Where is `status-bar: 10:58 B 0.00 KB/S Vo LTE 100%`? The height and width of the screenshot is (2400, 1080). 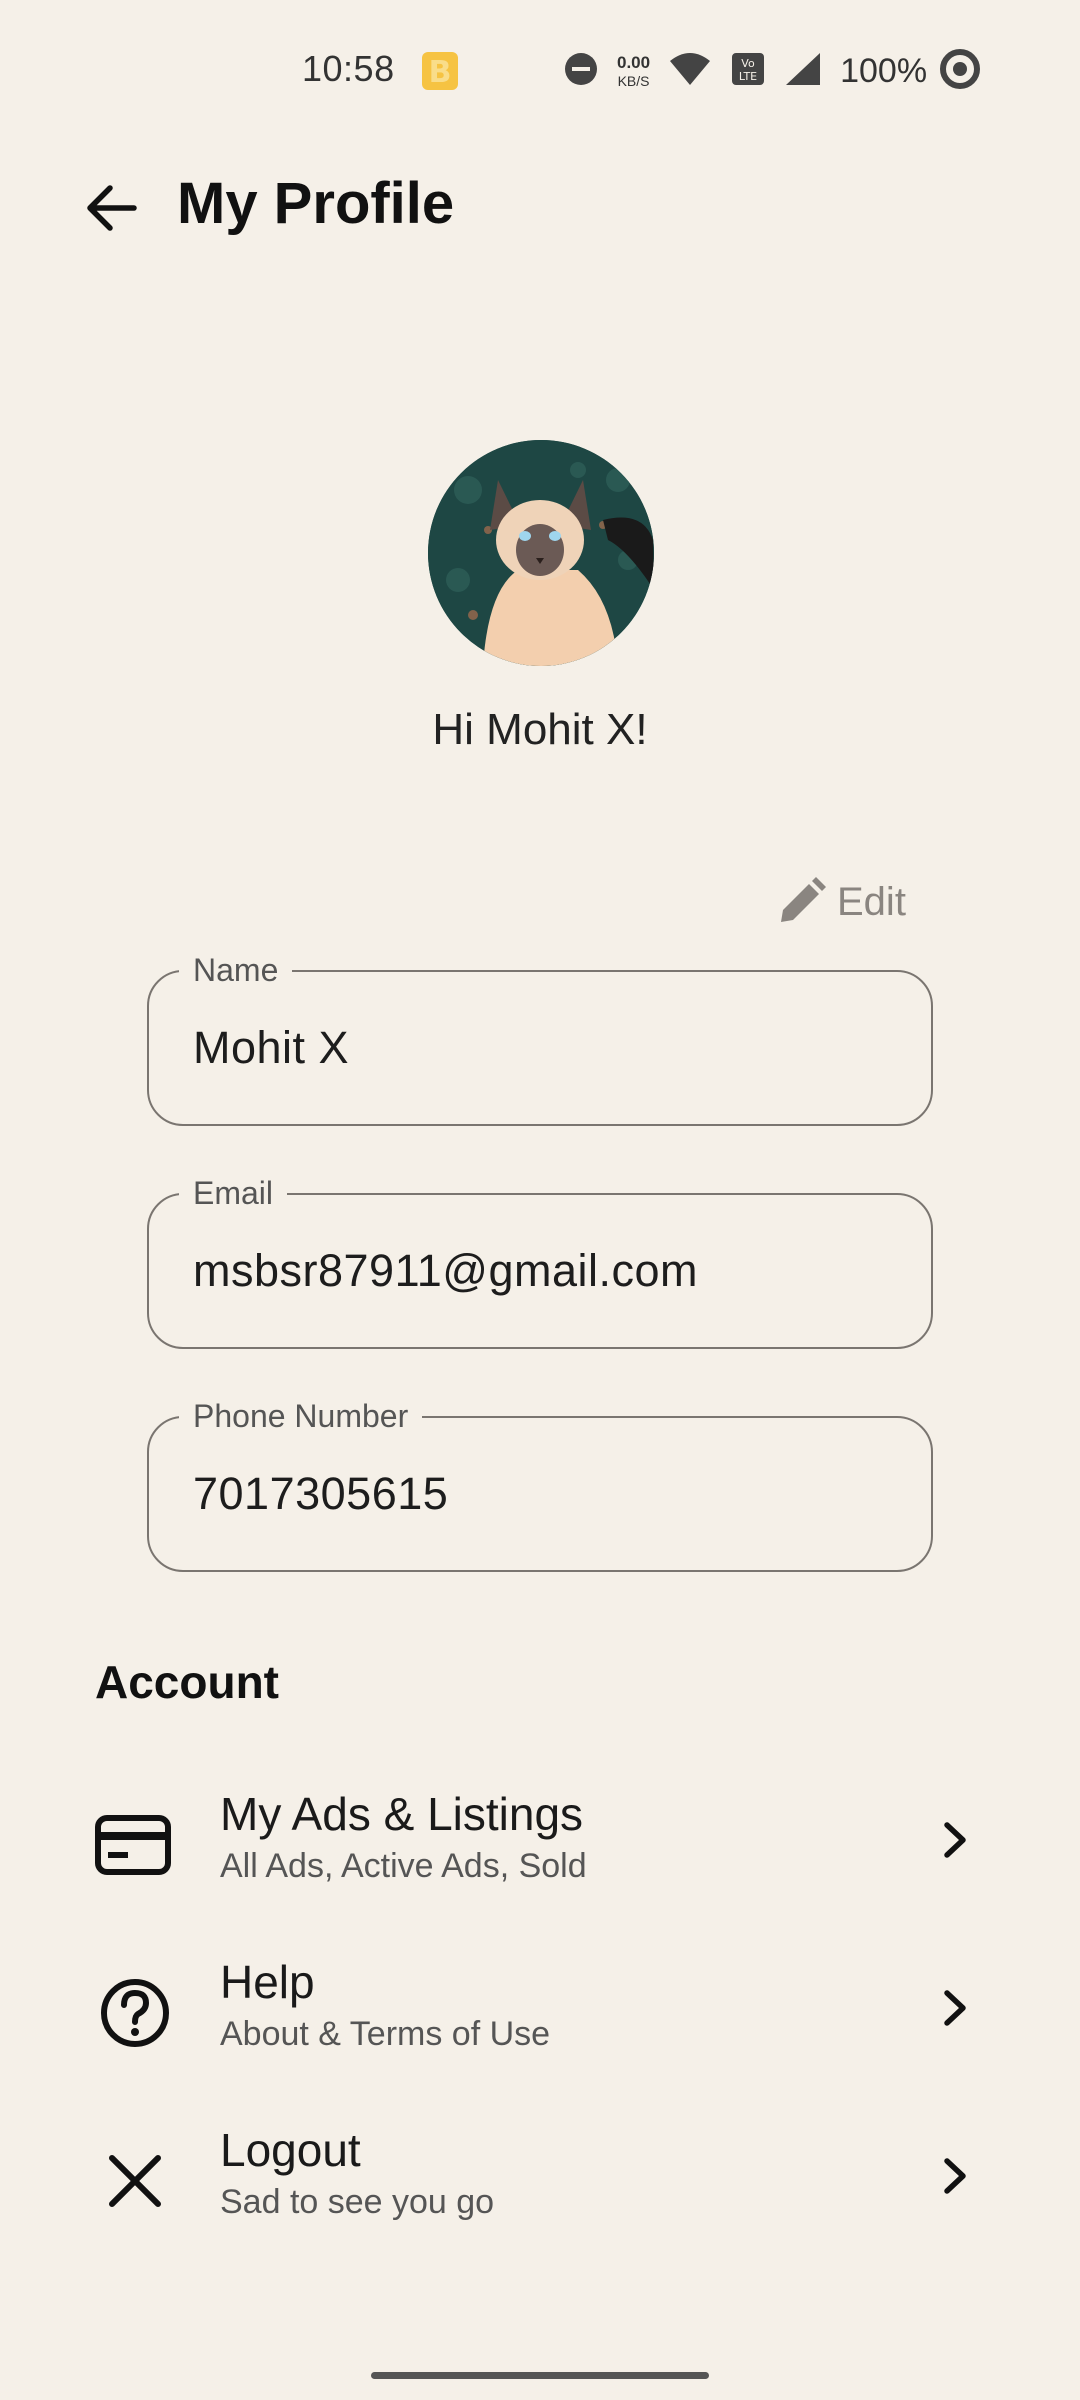 status-bar: 10:58 B 0.00 KB/S Vo LTE 100% is located at coordinates (540, 70).